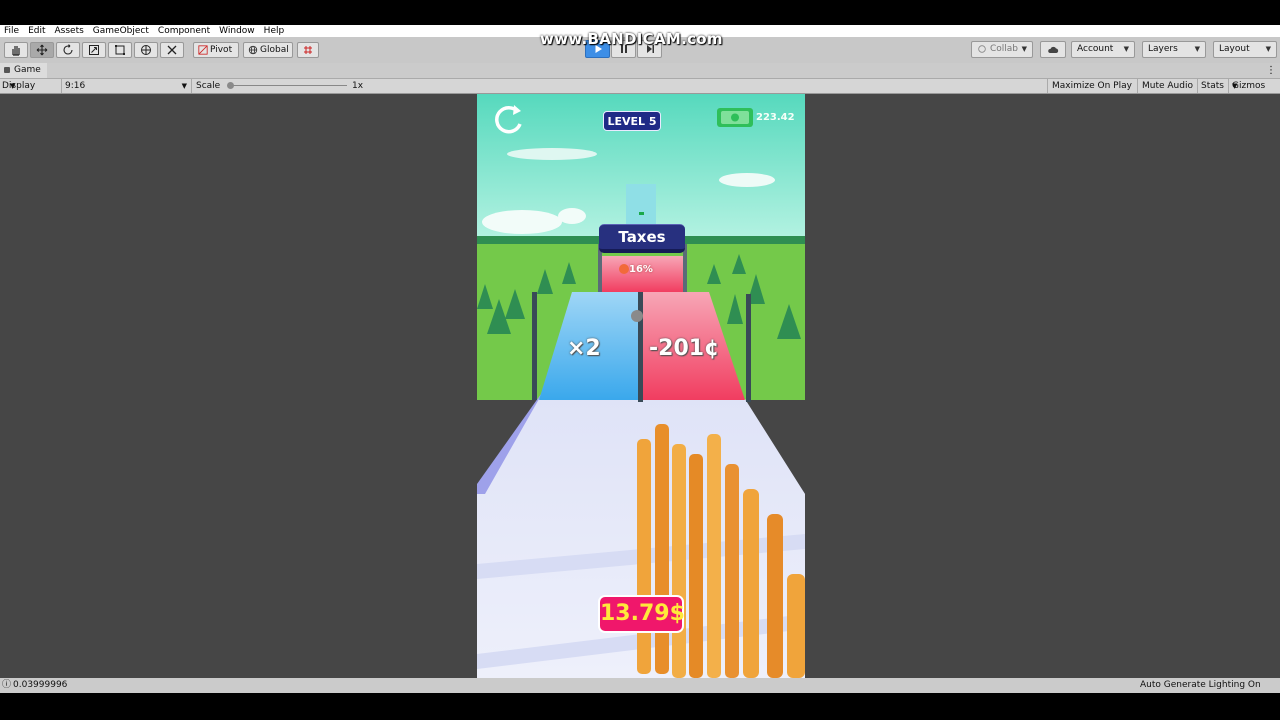 This screenshot has height=720, width=1280. I want to click on transform-tool-button, so click(146, 50).